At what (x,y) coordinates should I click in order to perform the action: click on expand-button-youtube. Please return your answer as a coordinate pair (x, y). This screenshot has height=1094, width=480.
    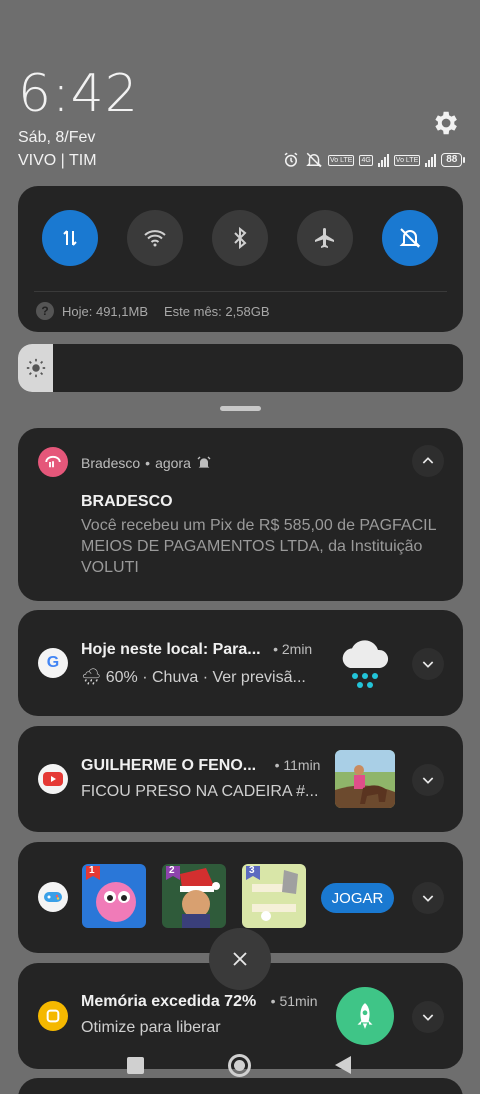
    Looking at the image, I should click on (428, 780).